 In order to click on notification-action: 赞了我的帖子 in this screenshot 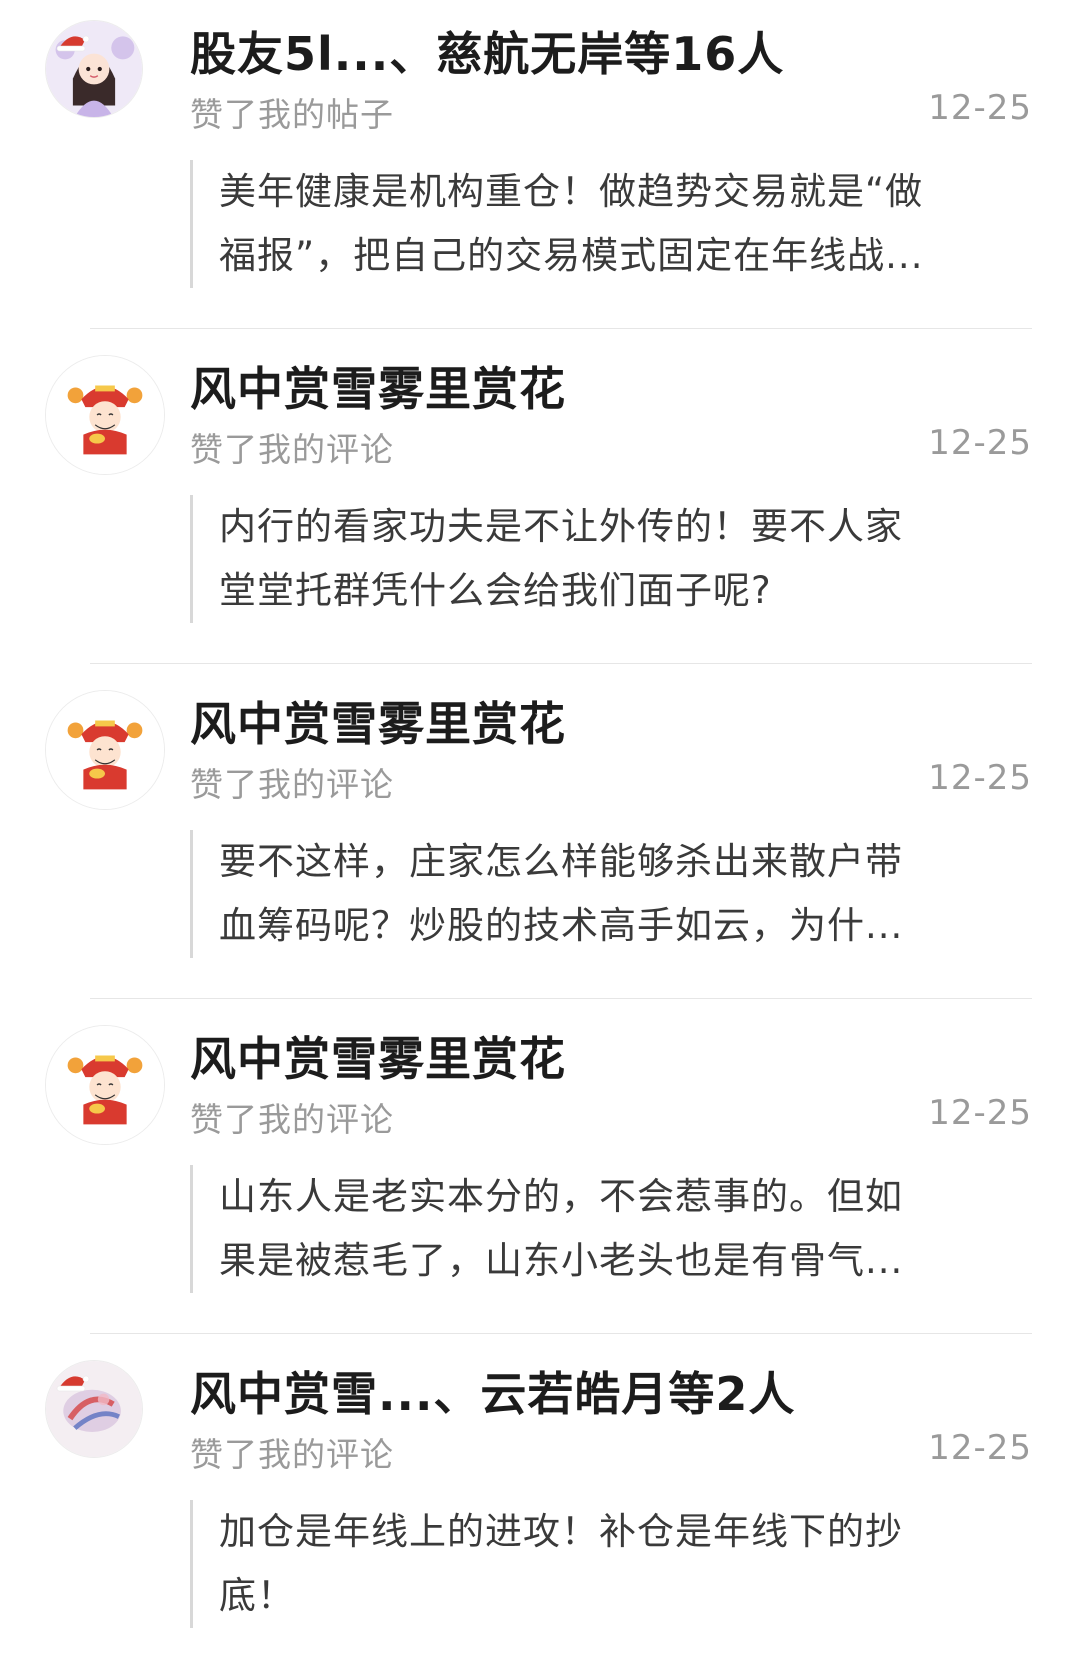, I will do `click(292, 114)`.